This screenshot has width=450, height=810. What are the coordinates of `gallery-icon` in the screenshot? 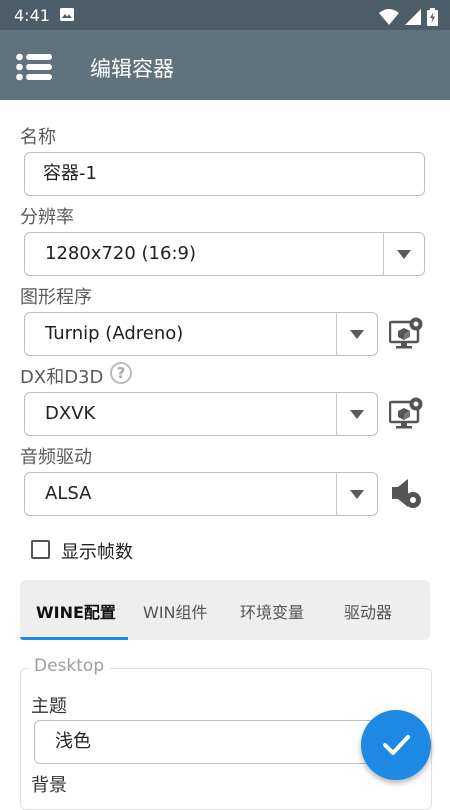 It's located at (67, 14).